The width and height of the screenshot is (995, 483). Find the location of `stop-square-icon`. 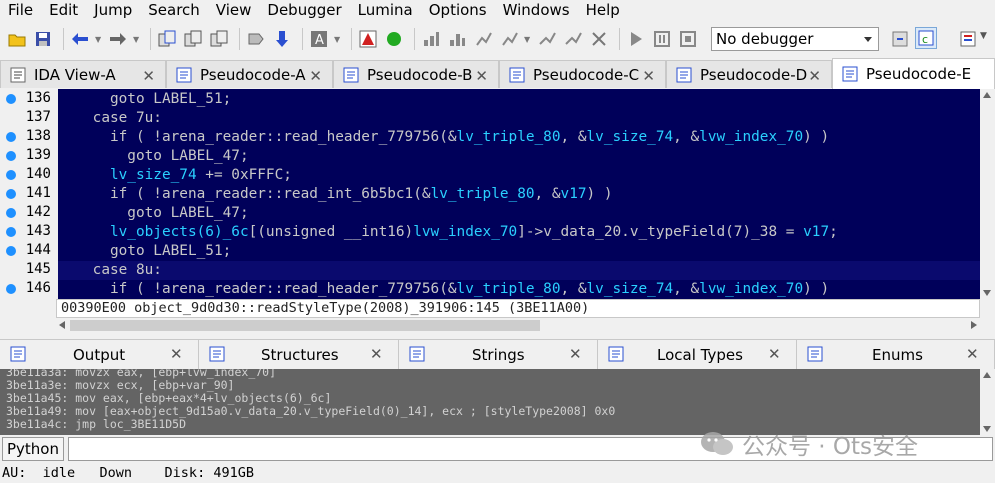

stop-square-icon is located at coordinates (688, 39).